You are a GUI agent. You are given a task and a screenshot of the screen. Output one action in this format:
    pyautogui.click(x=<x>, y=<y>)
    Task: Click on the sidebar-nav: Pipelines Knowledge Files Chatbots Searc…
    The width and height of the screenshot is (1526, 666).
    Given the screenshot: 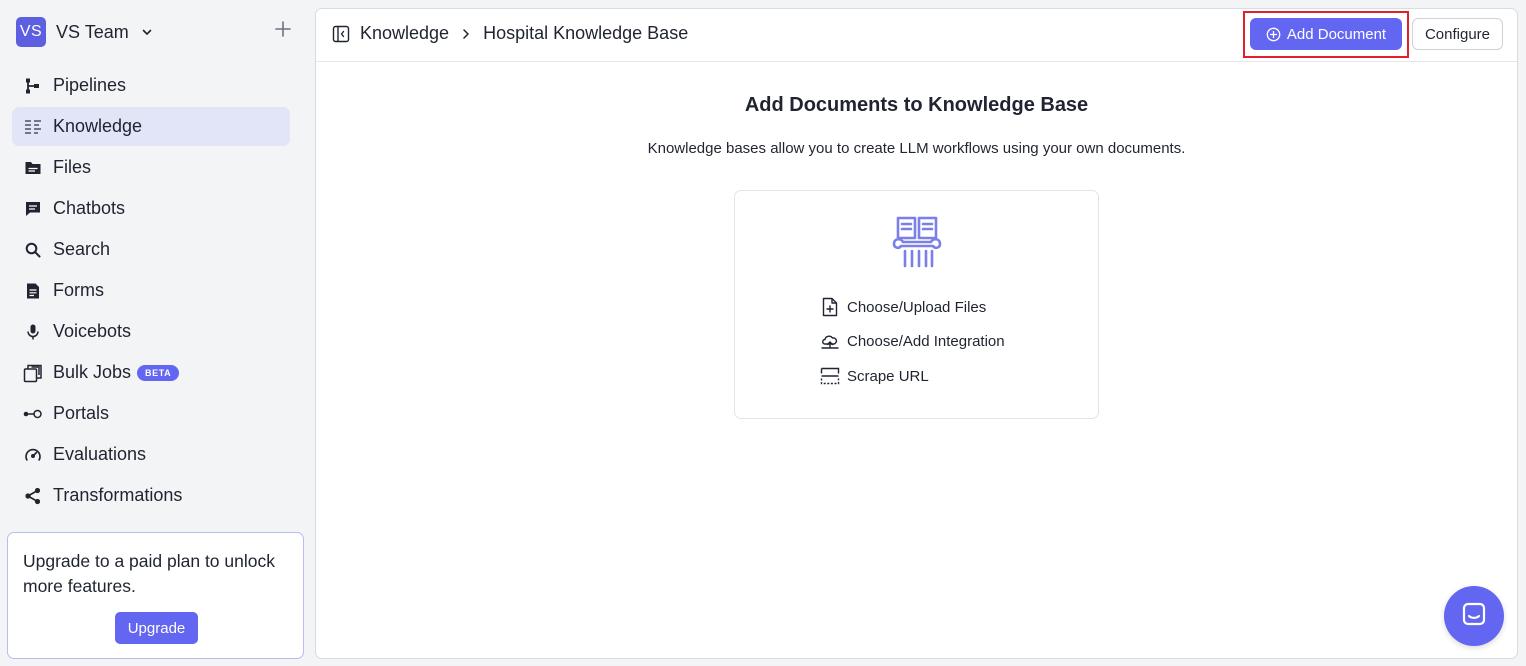 What is the action you would take?
    pyautogui.click(x=151, y=291)
    